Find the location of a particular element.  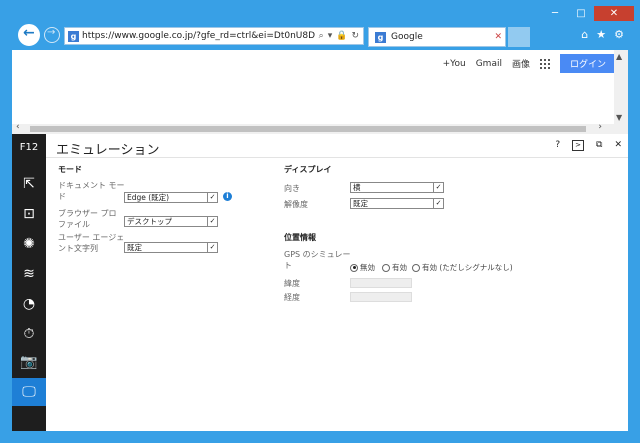

refresh-icon: ↻ is located at coordinates (355, 36).